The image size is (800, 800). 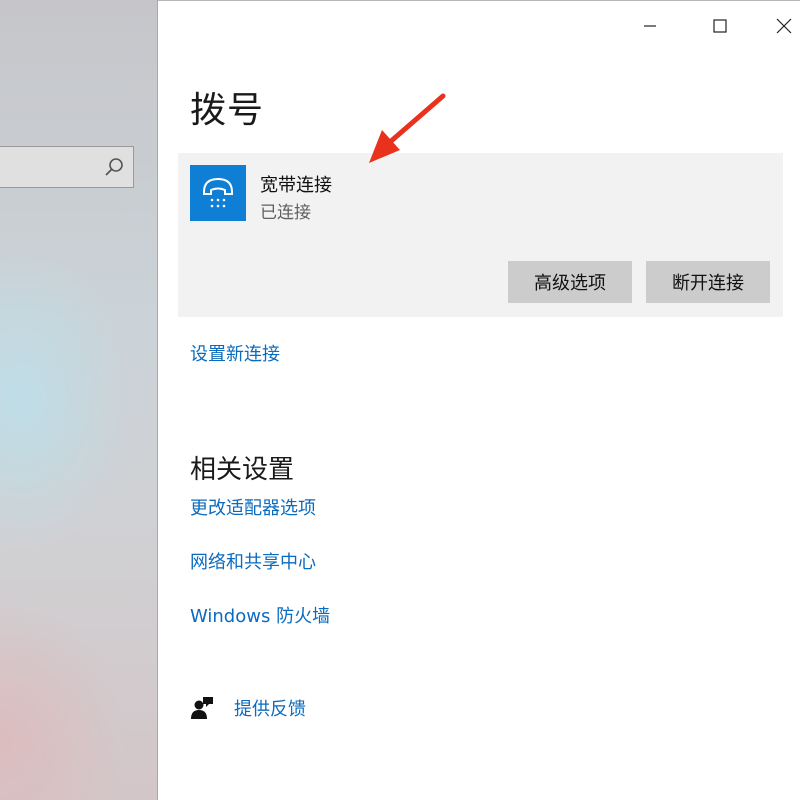 What do you see at coordinates (708, 282) in the screenshot?
I see `disconnect-button: 断开连接` at bounding box center [708, 282].